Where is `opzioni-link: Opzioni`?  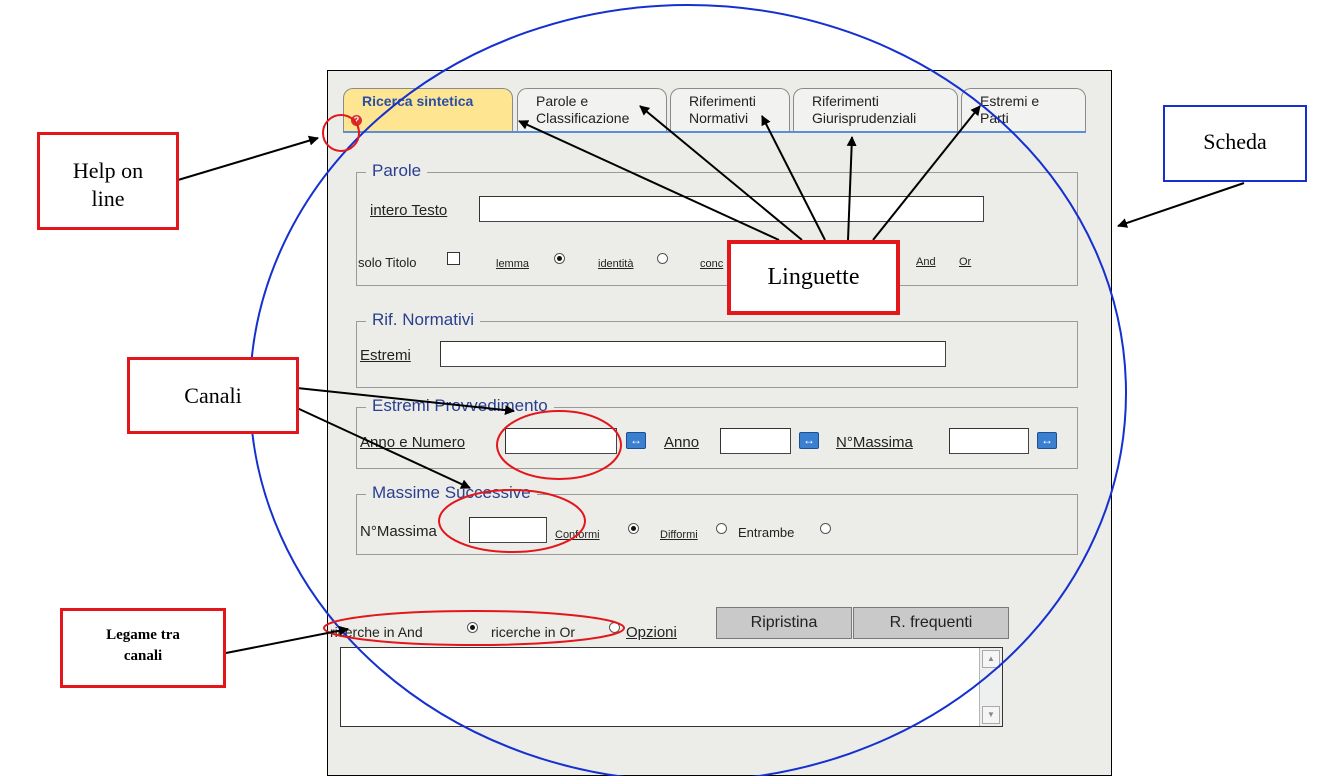
opzioni-link: Opzioni is located at coordinates (651, 632).